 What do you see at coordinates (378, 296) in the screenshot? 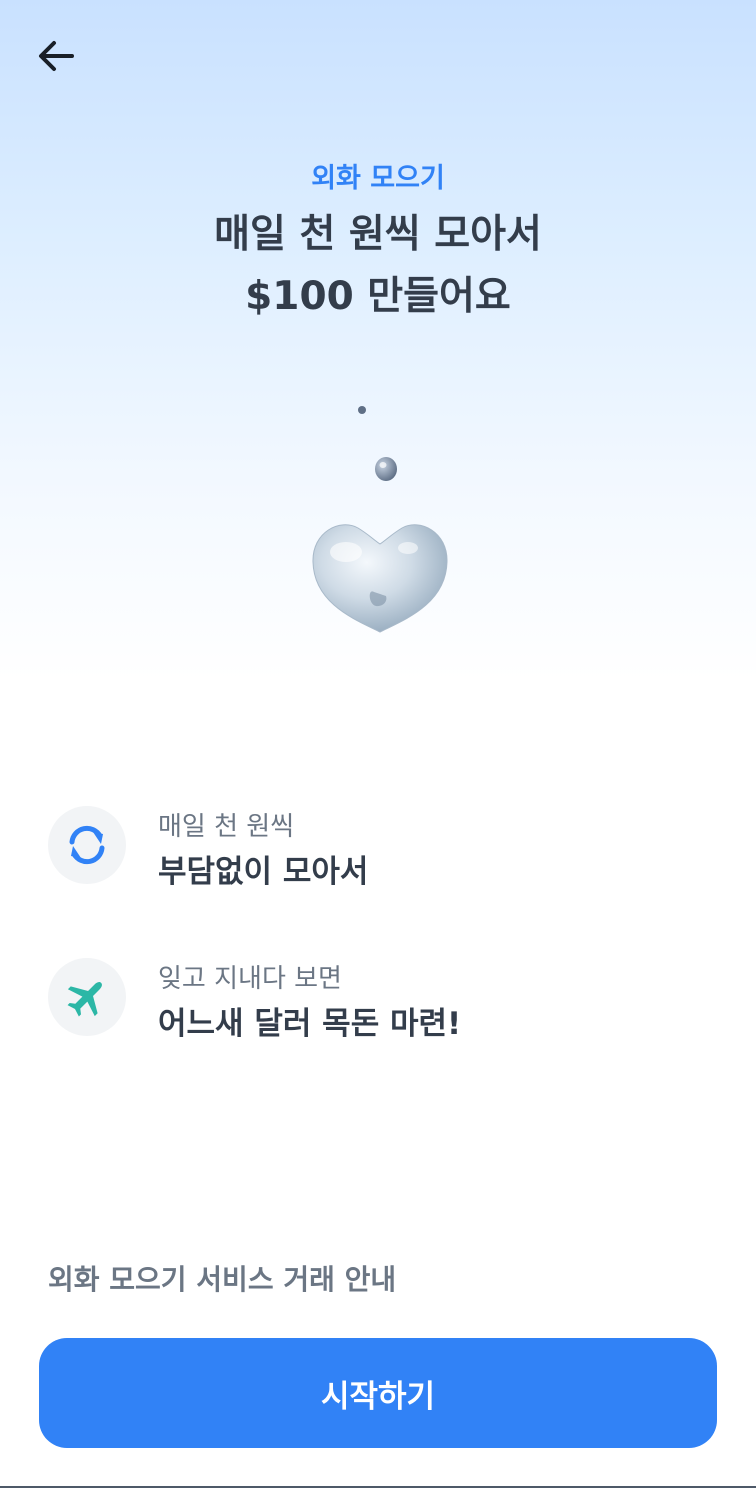
I see `page-title-line-2: $100 만들어요` at bounding box center [378, 296].